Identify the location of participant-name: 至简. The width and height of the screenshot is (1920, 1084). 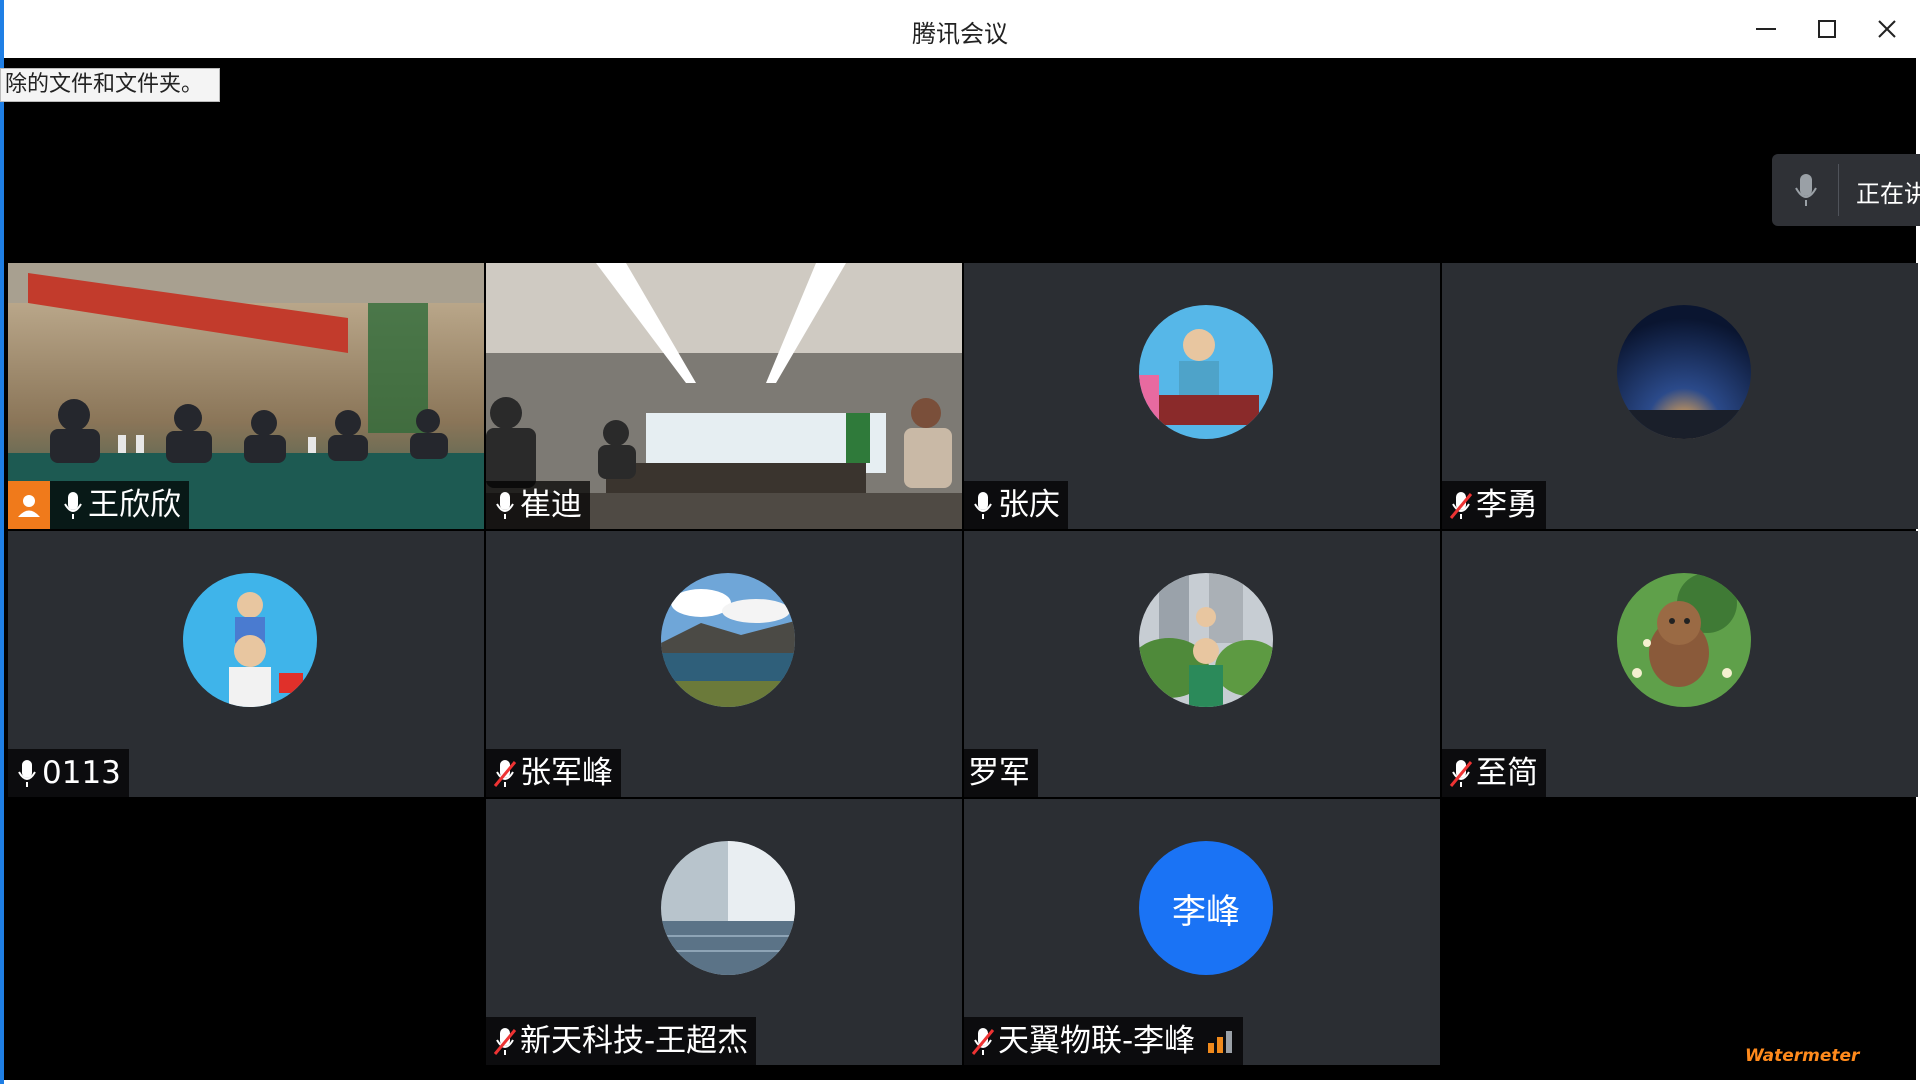
(1507, 773).